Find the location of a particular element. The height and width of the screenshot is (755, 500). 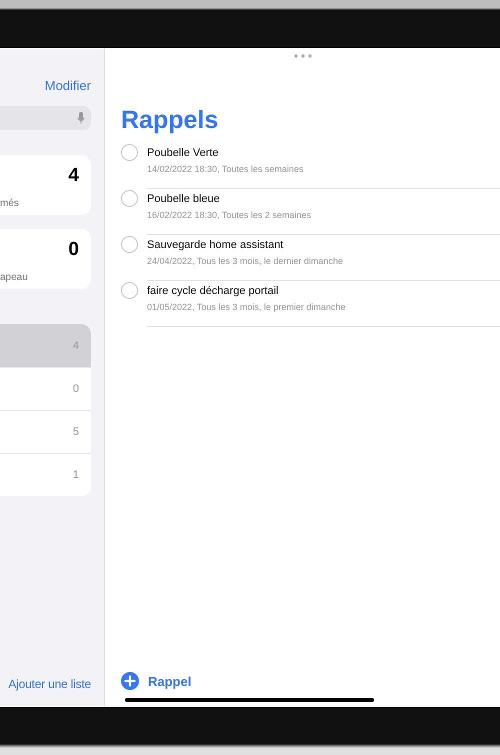

more-icon is located at coordinates (303, 56).